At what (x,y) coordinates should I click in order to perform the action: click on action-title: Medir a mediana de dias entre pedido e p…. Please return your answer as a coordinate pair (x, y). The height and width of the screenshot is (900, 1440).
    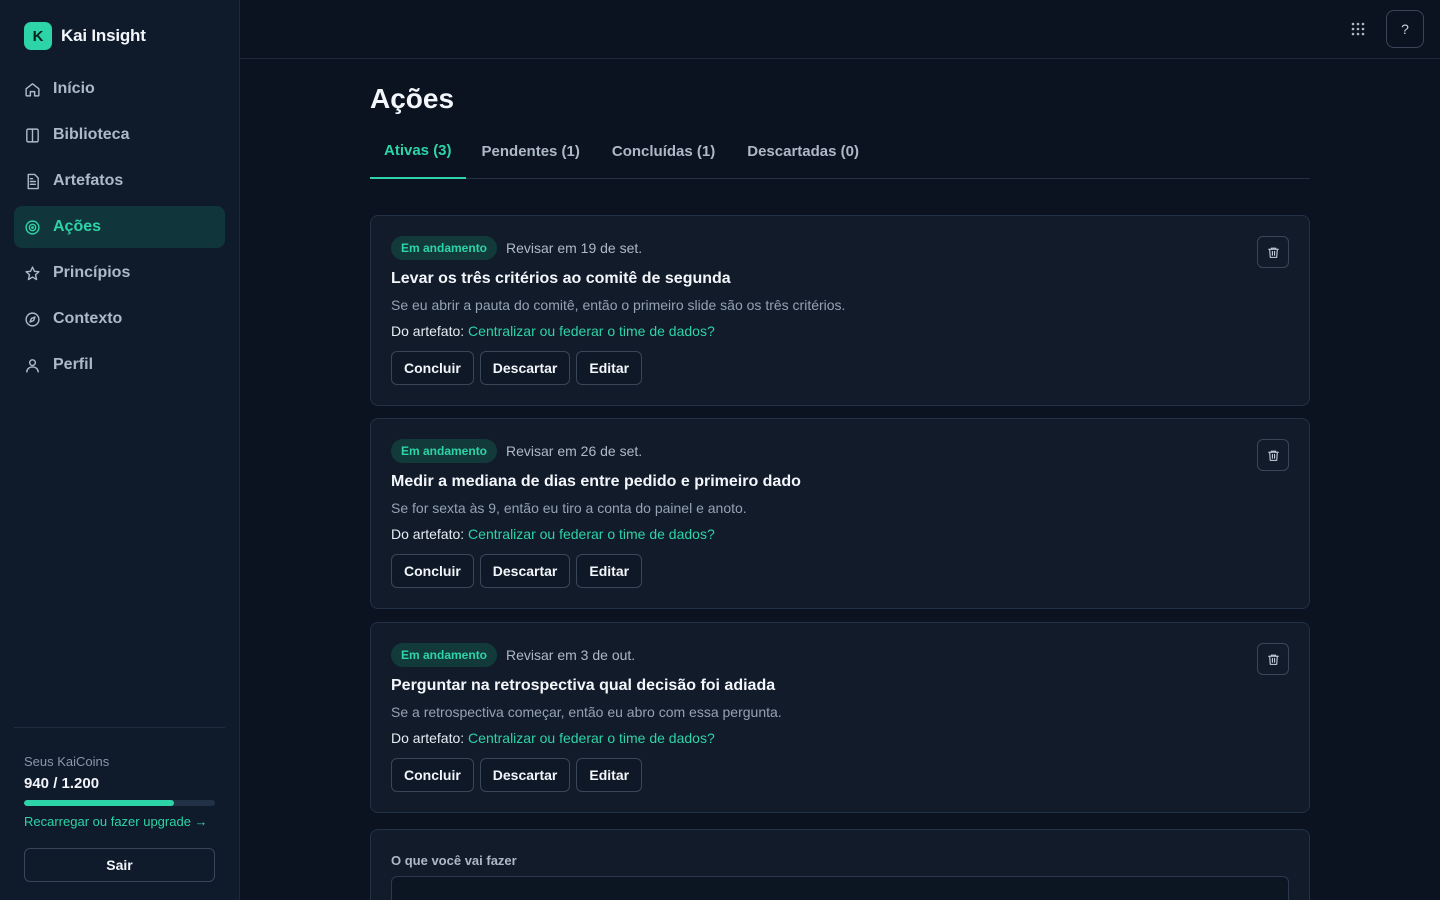
    Looking at the image, I should click on (596, 481).